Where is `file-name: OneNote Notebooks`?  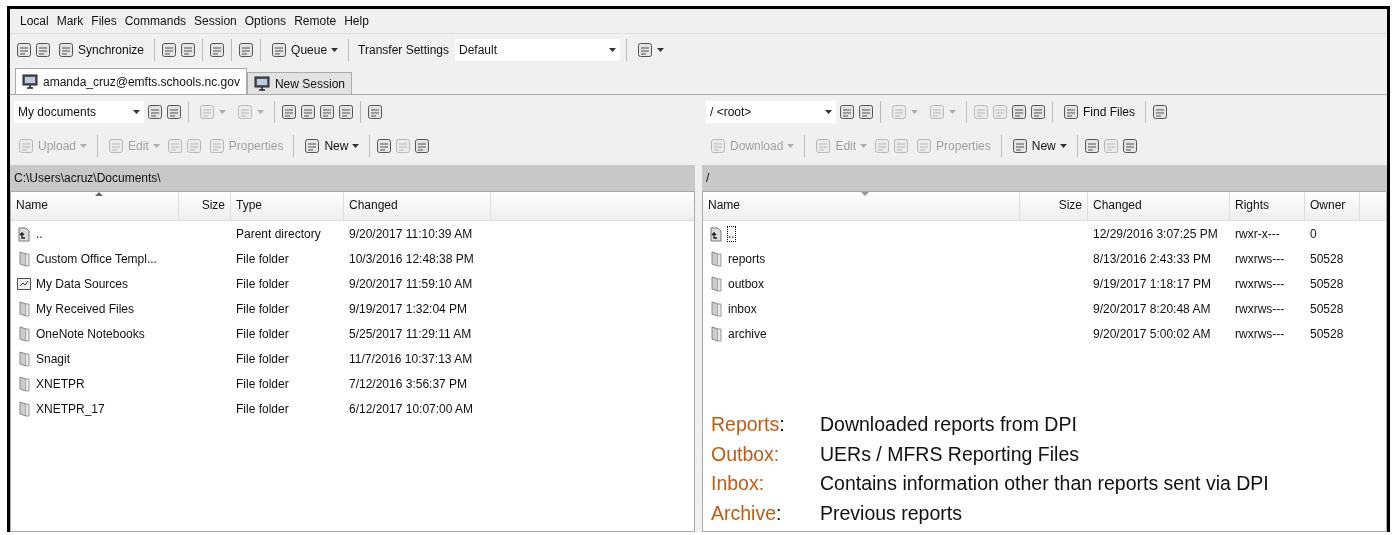
file-name: OneNote Notebooks is located at coordinates (90, 333).